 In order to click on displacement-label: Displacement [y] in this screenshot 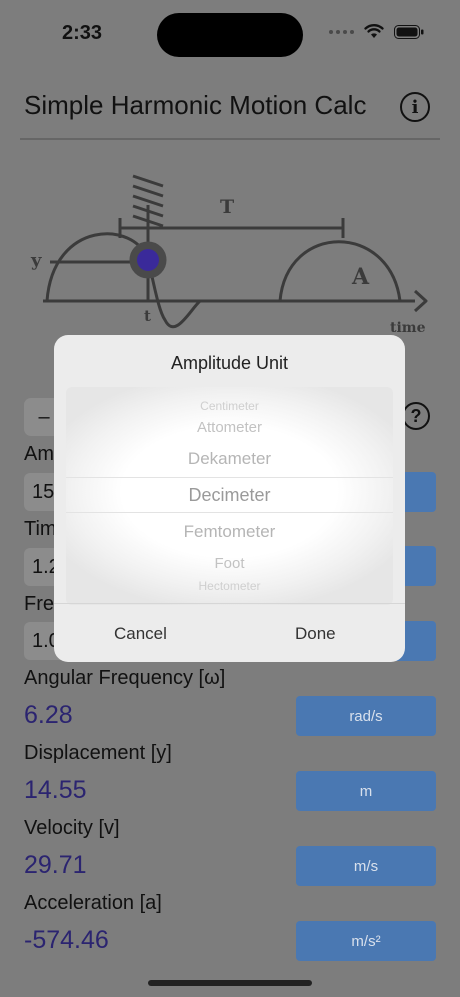, I will do `click(98, 753)`.